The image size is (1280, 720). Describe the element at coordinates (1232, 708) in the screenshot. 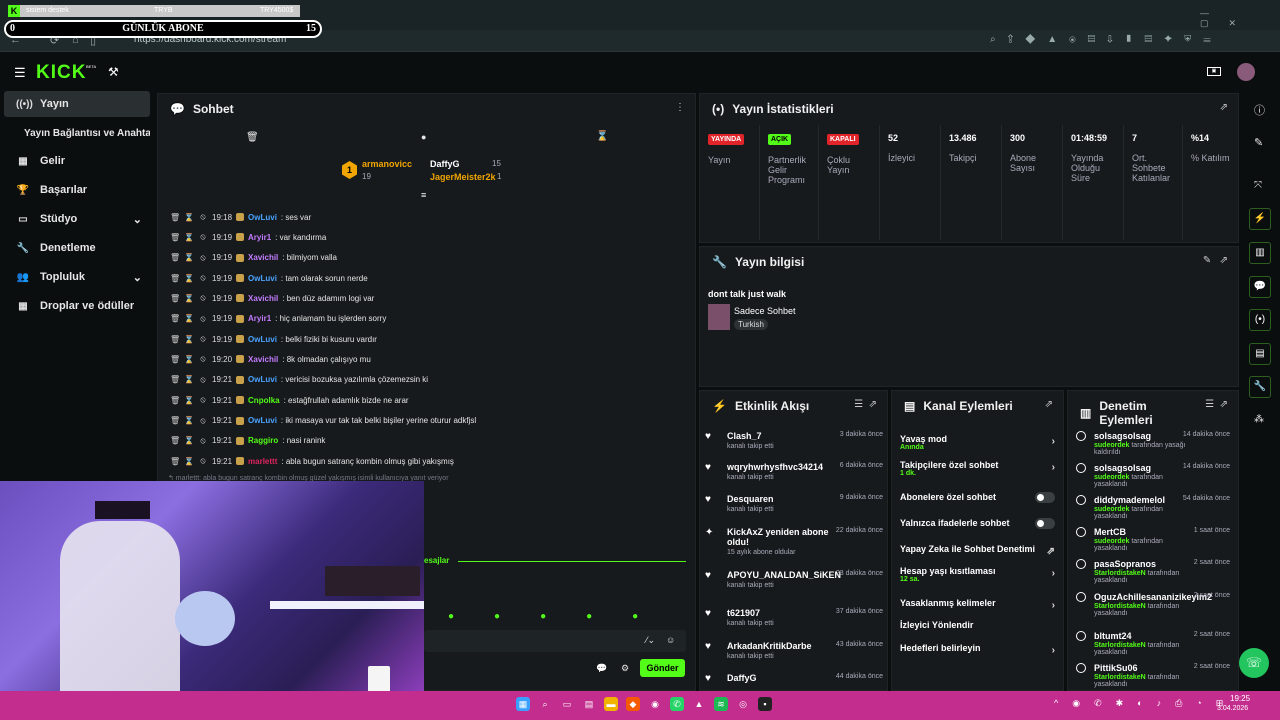

I see `taskbar-date: 3.04.2026` at that location.